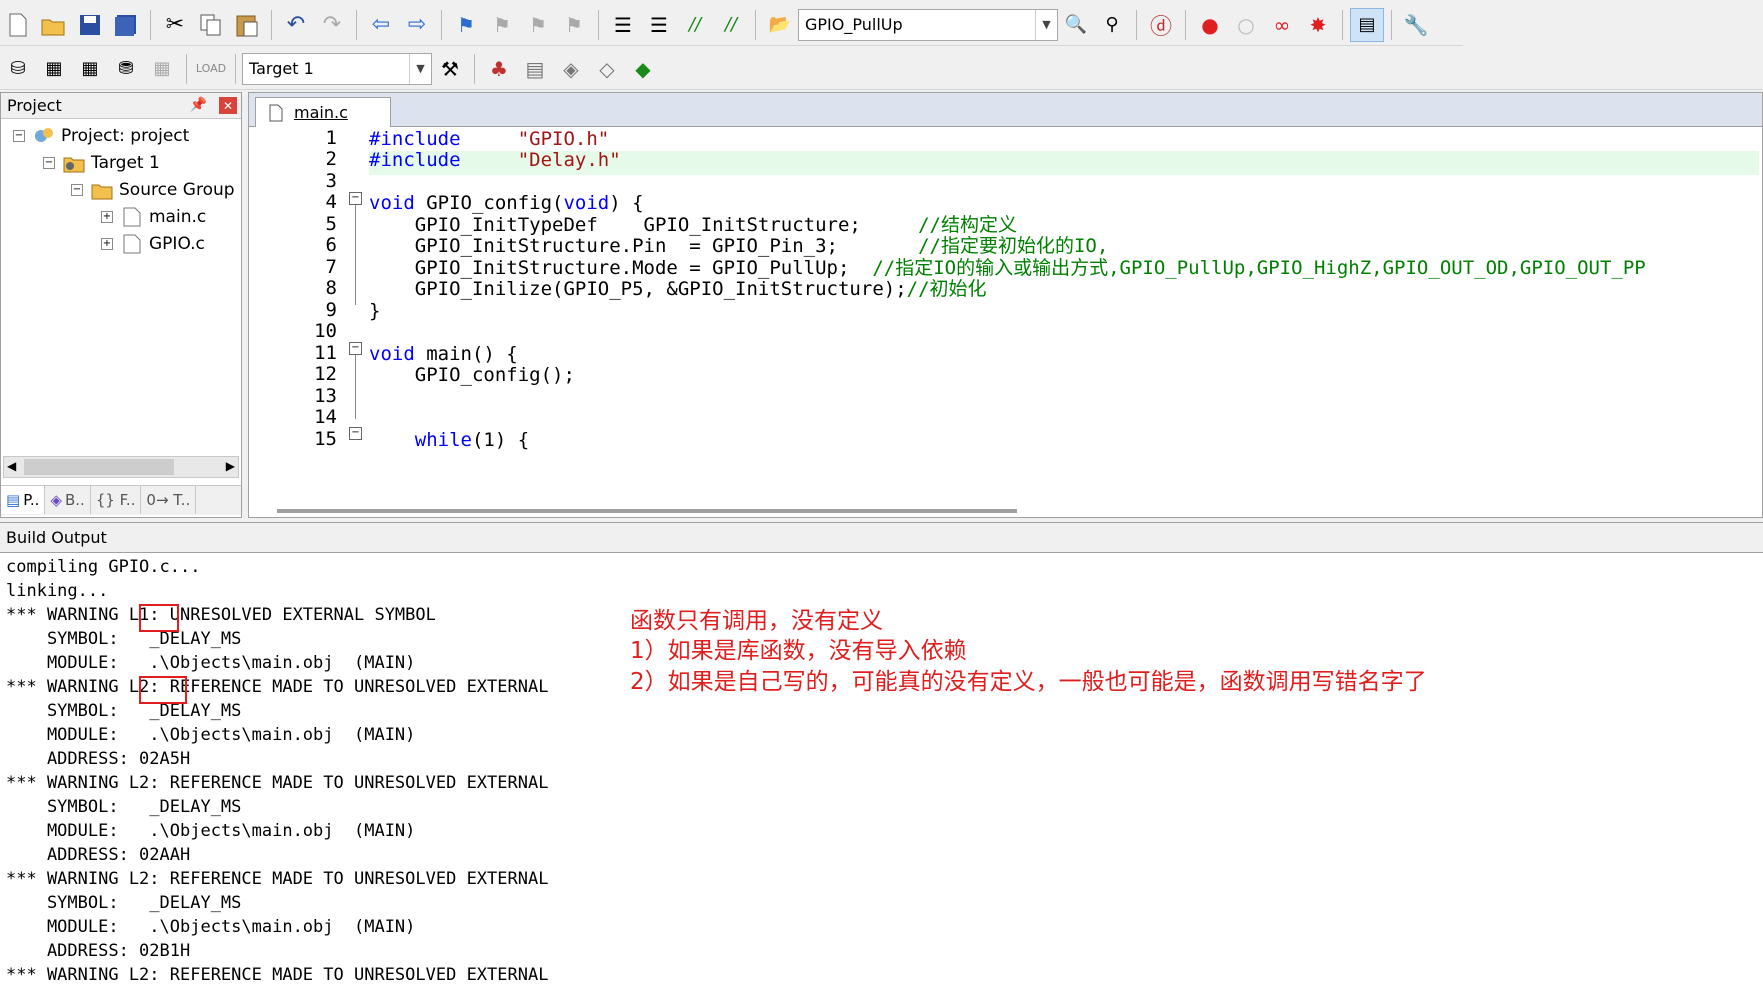 The image size is (1763, 995). Describe the element at coordinates (325, 331) in the screenshot. I see `line-number: 10` at that location.